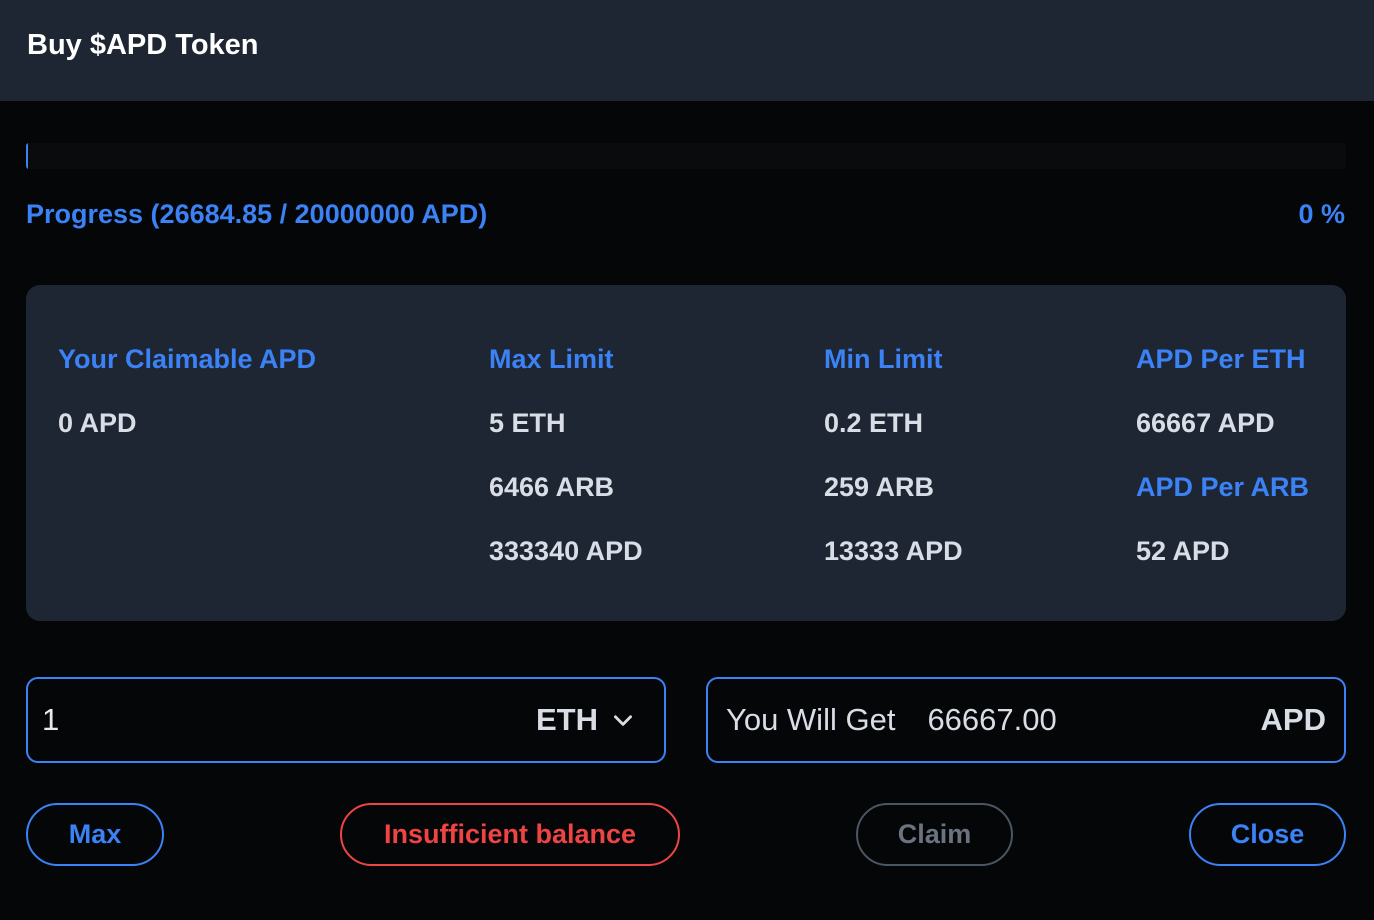 The image size is (1374, 920). I want to click on apd-per-arb-value: 52 APD, so click(1183, 551).